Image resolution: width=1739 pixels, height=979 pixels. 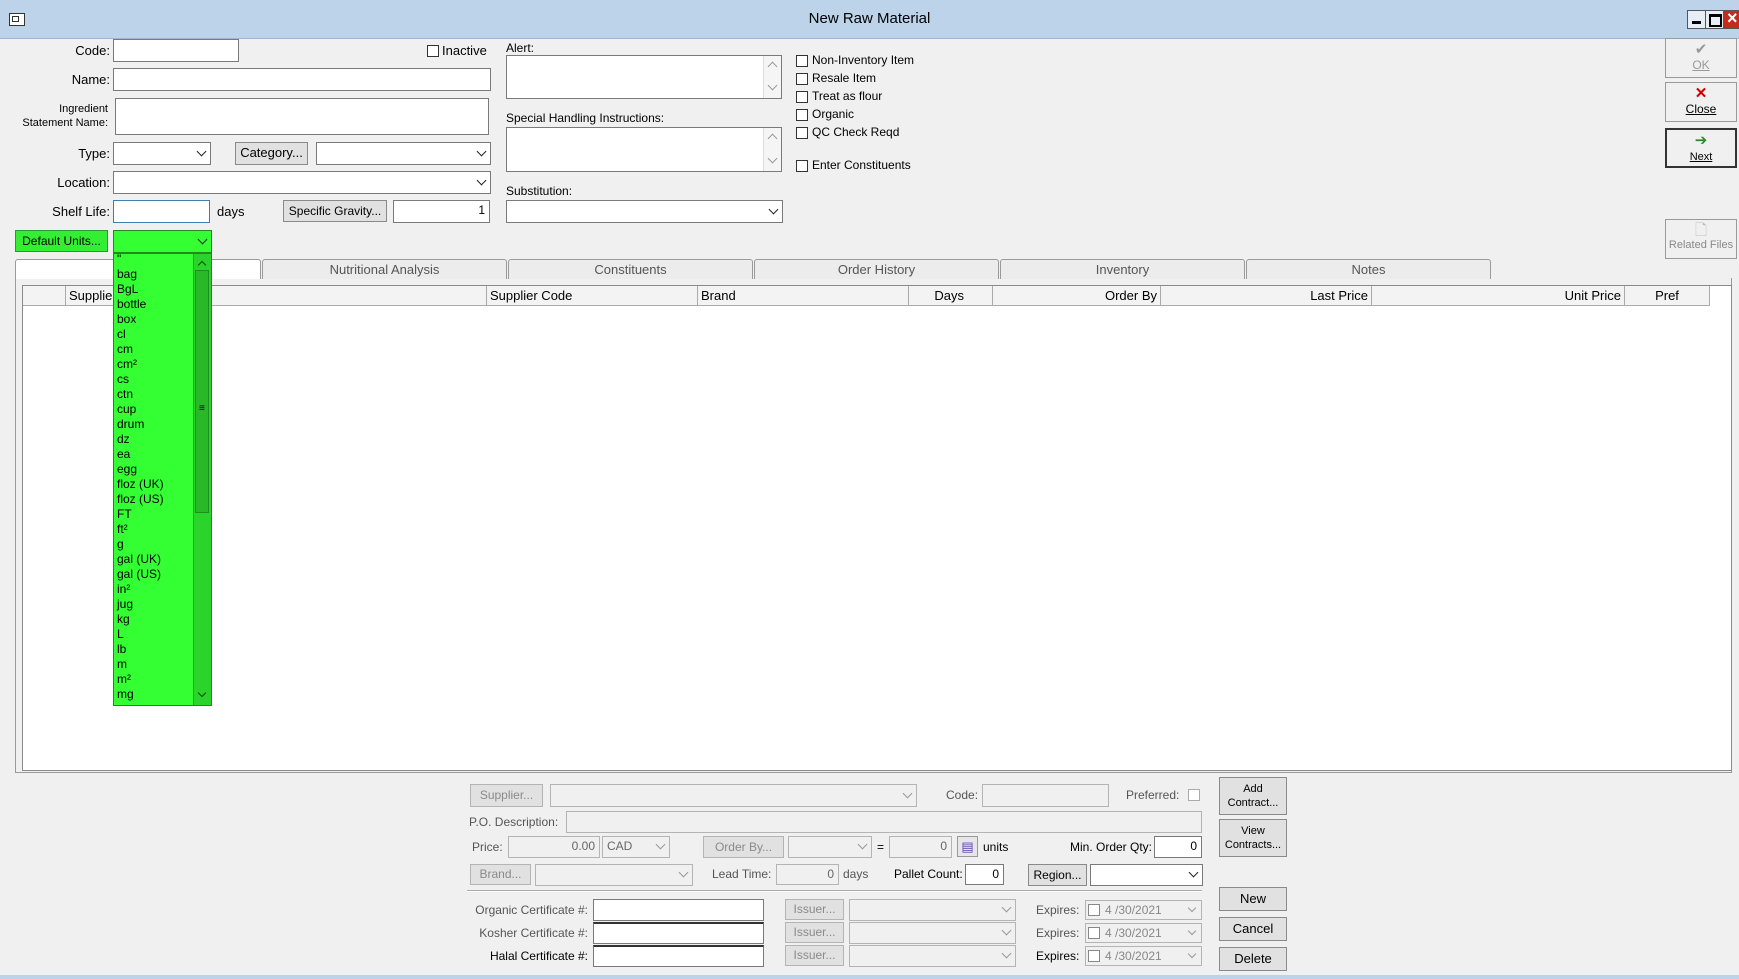 I want to click on unit-option: ft², so click(x=140, y=529).